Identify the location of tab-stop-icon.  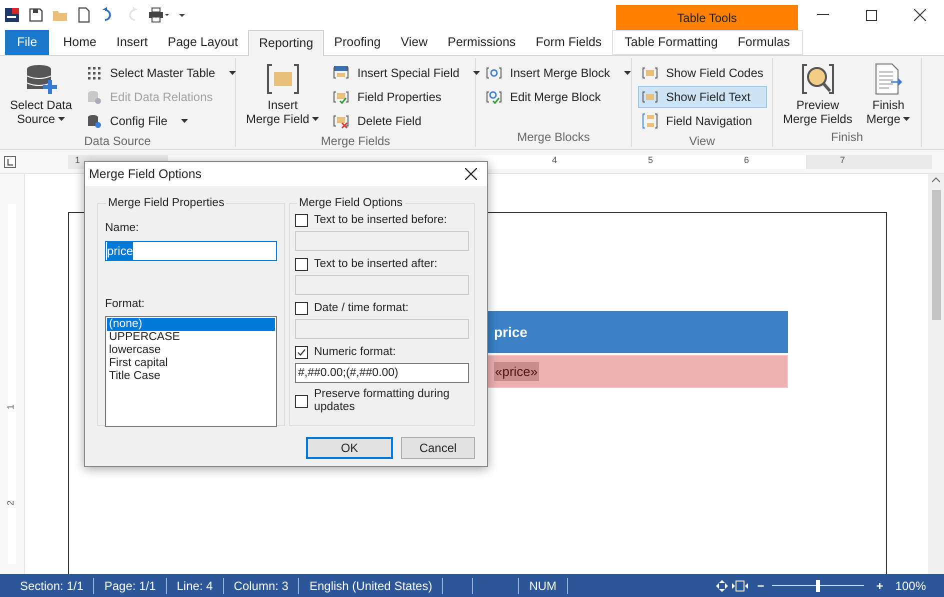
(10, 162).